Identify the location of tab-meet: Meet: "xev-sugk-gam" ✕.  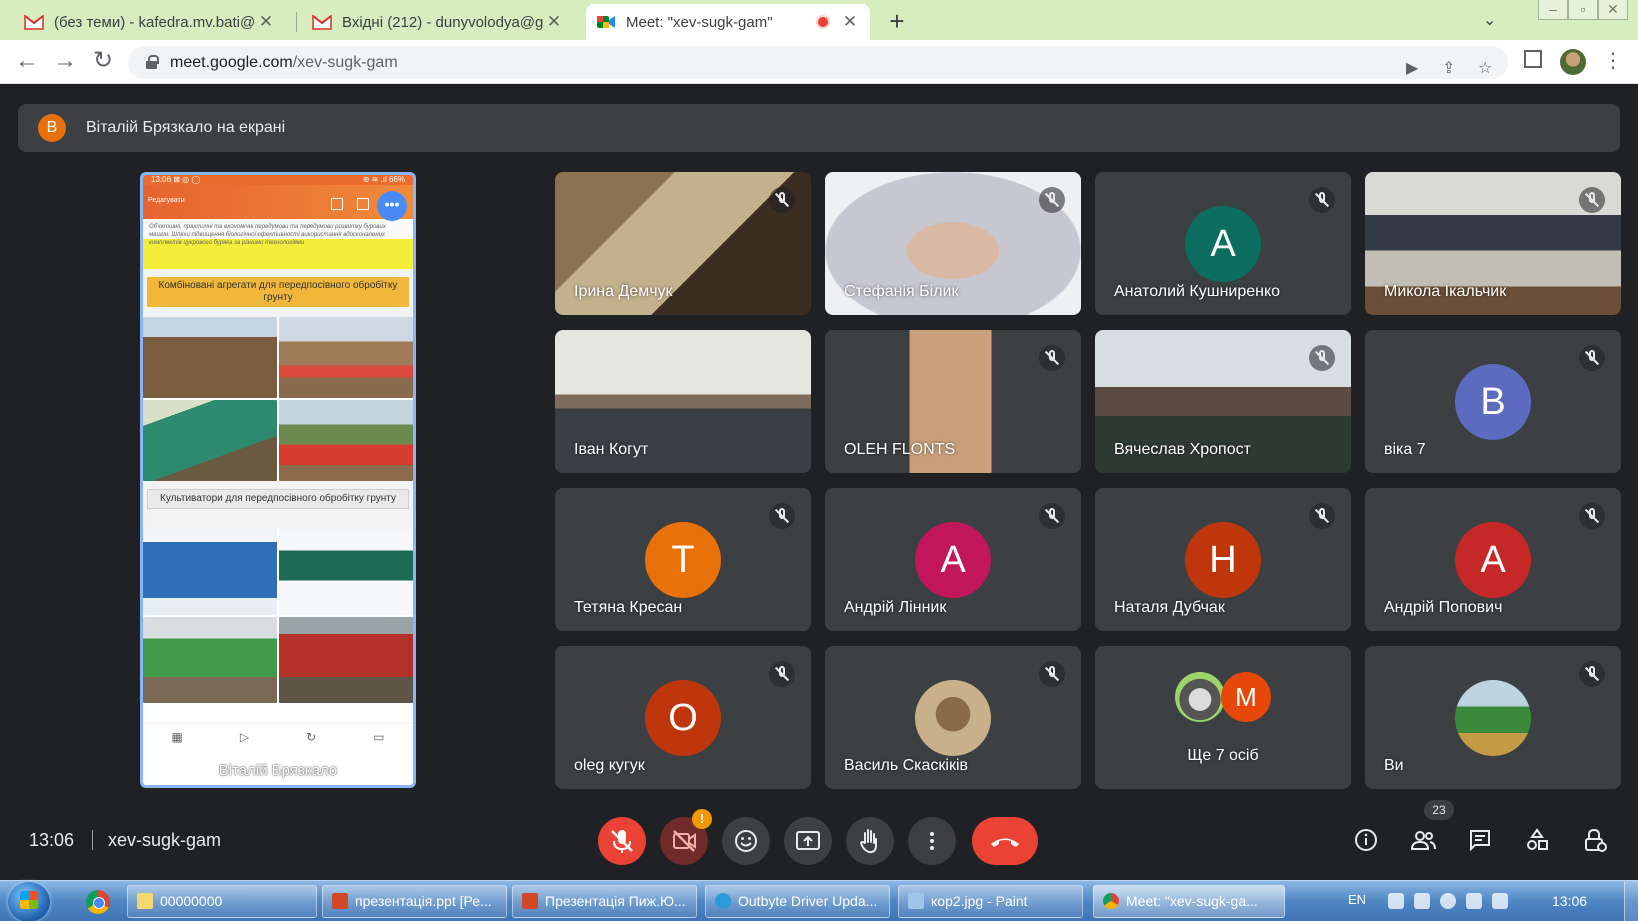
(728, 22).